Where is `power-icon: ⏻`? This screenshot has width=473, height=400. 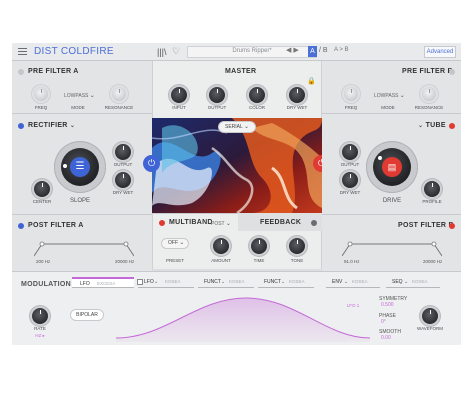
power-icon: ⏻ is located at coordinates (151, 163).